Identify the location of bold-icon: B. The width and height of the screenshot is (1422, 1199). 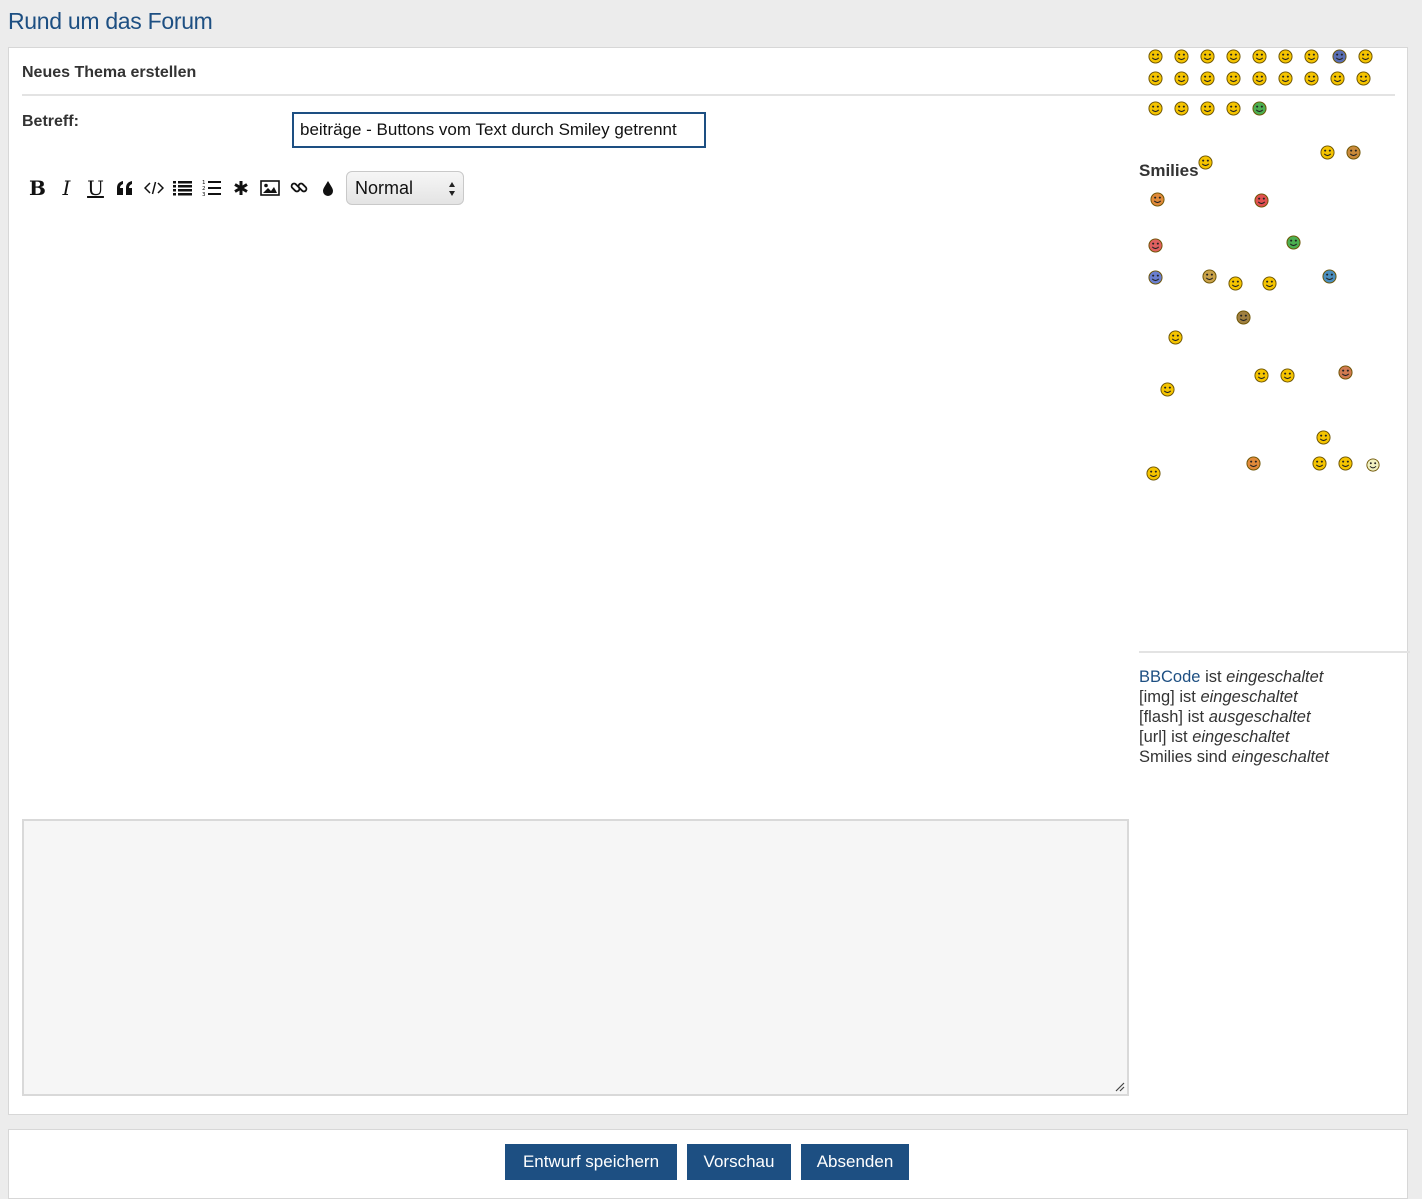
(37, 188).